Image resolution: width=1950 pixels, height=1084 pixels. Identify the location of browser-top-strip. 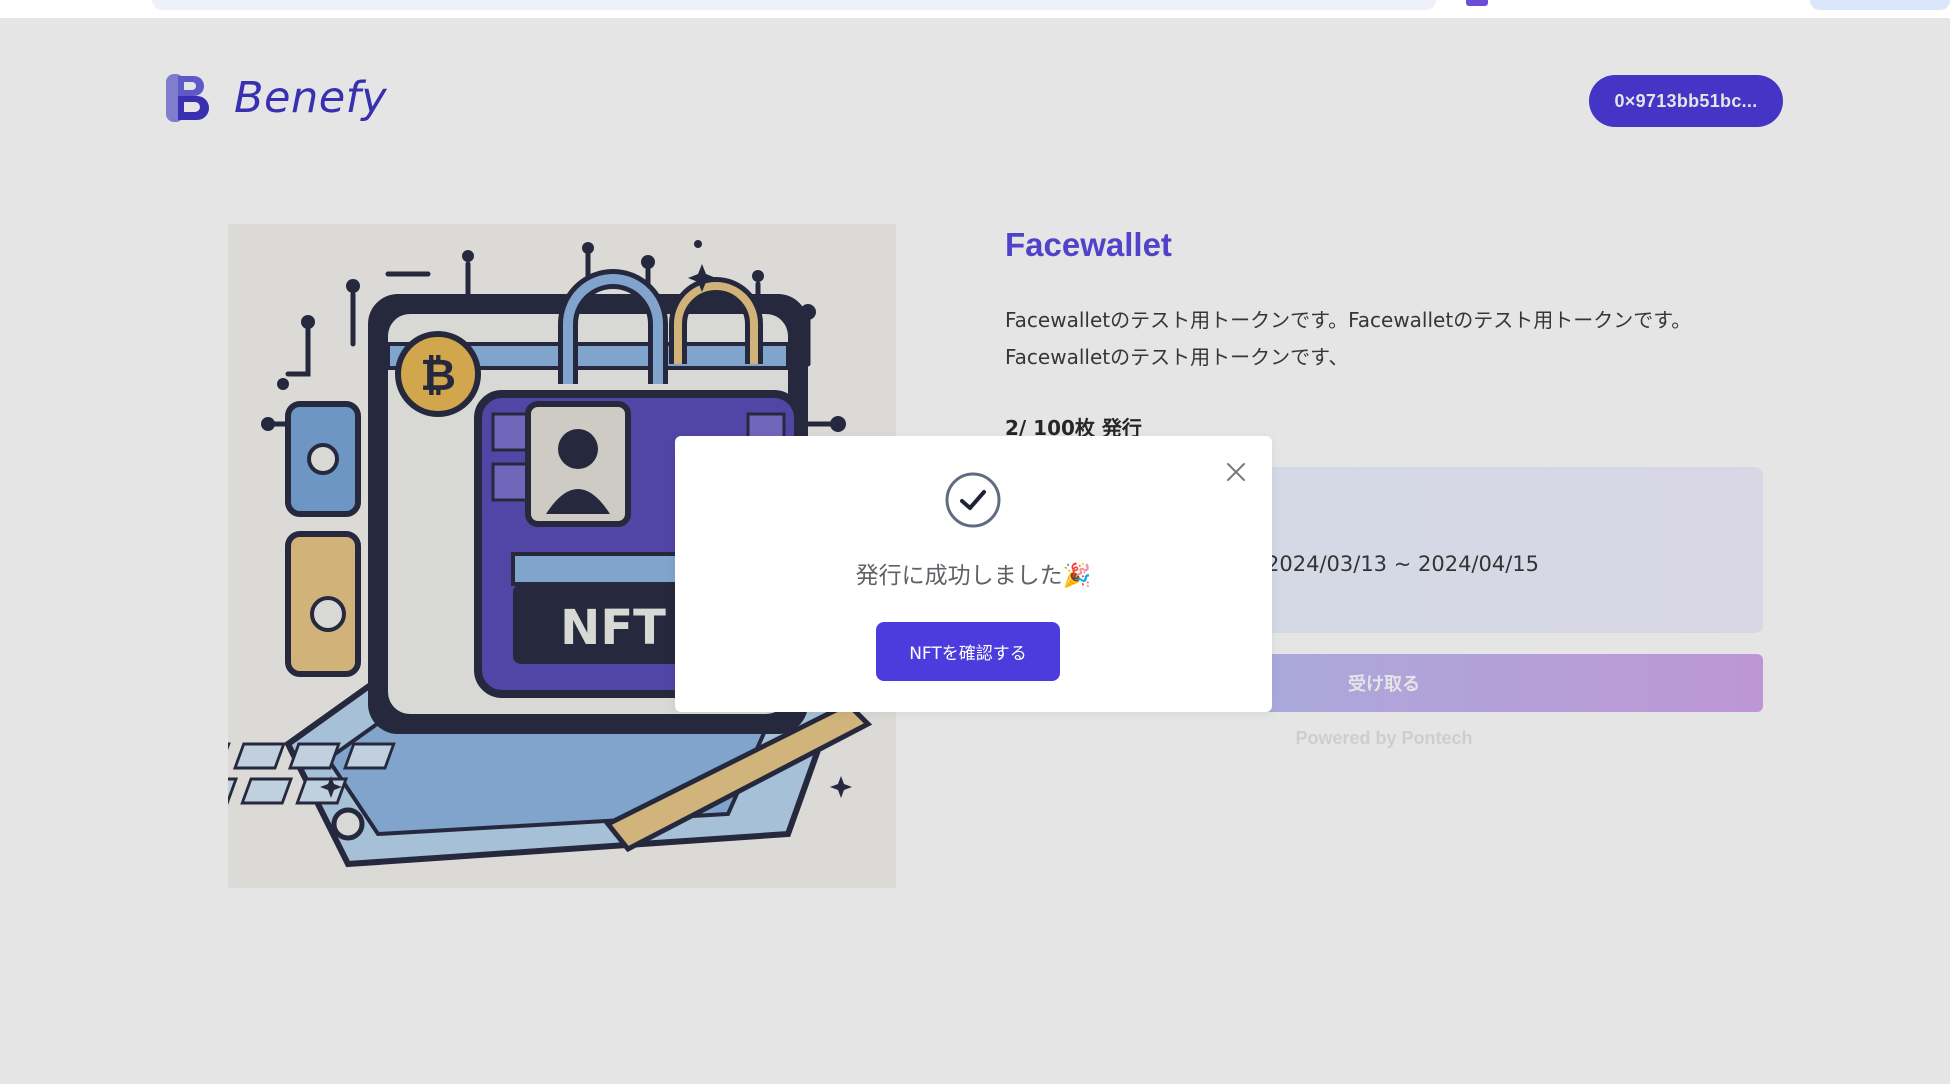
(975, 9).